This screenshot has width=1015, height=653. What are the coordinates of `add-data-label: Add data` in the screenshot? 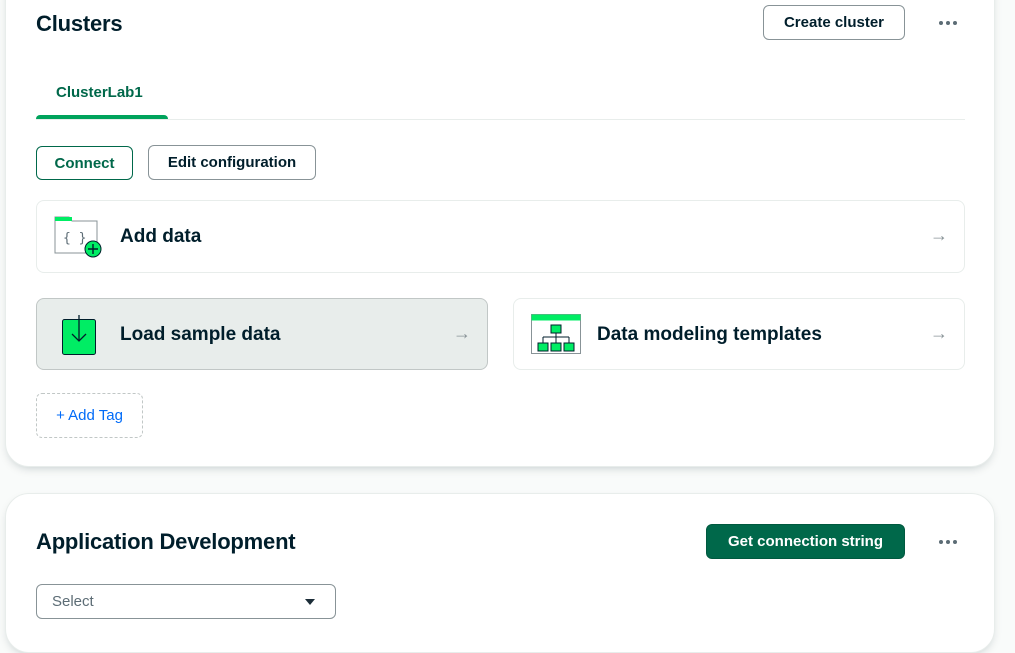 It's located at (161, 236).